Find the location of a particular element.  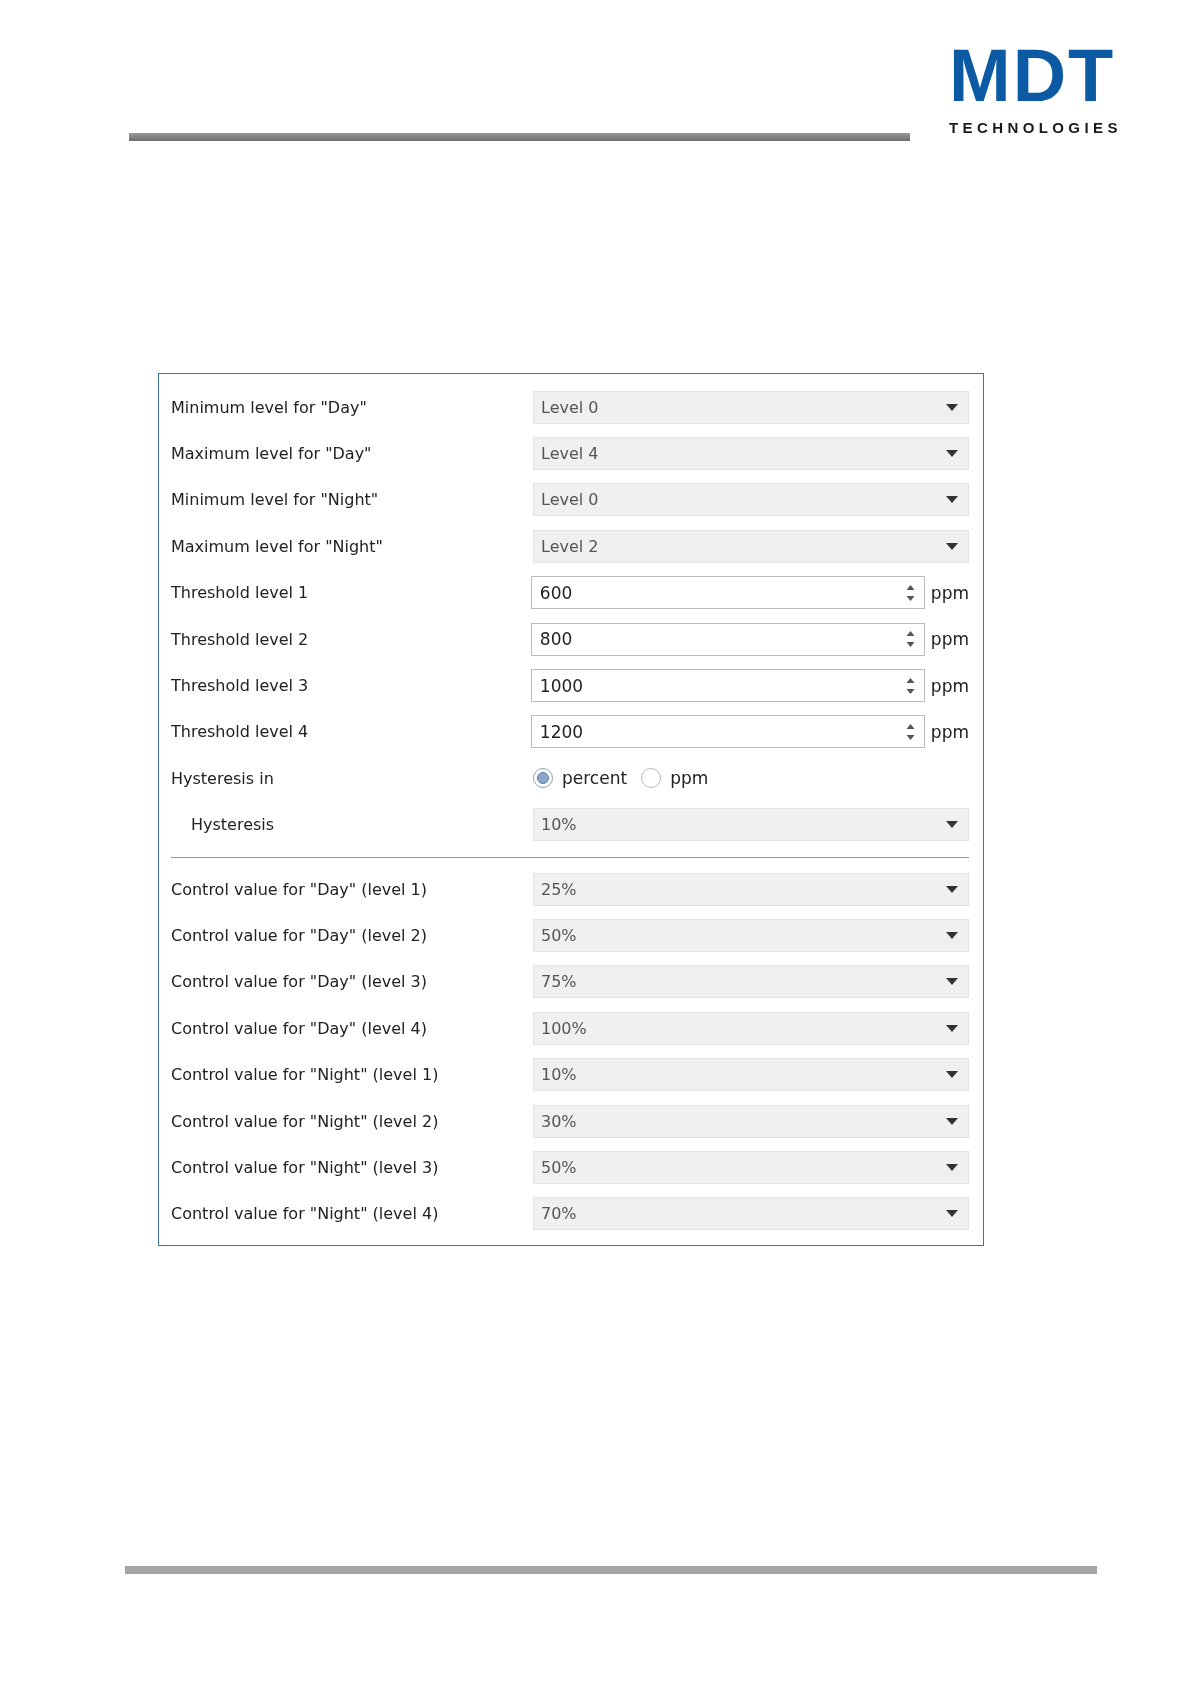

setting-label: Control value for "Day" (level 1) is located at coordinates (299, 889).